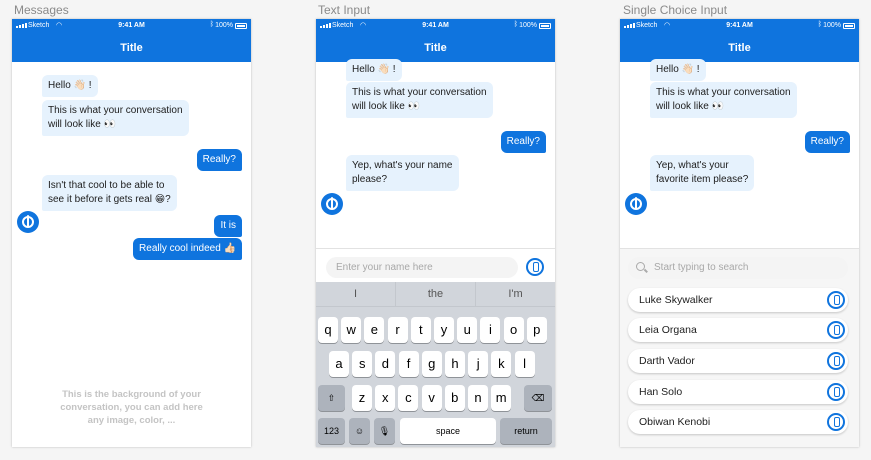 The image size is (871, 460). I want to click on choice-option: Luke Skywalker, so click(738, 300).